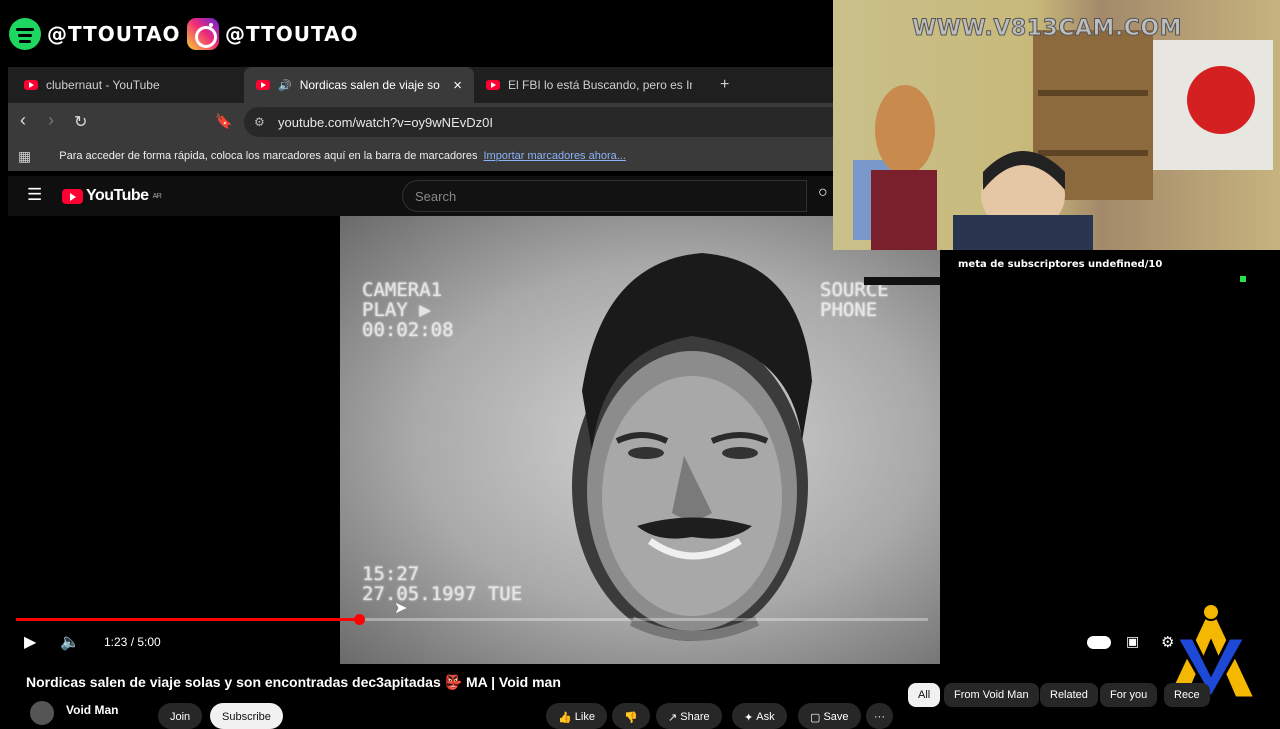 This screenshot has height=729, width=1280. Describe the element at coordinates (285, 85) in the screenshot. I see `speaker-icon: 🔊` at that location.